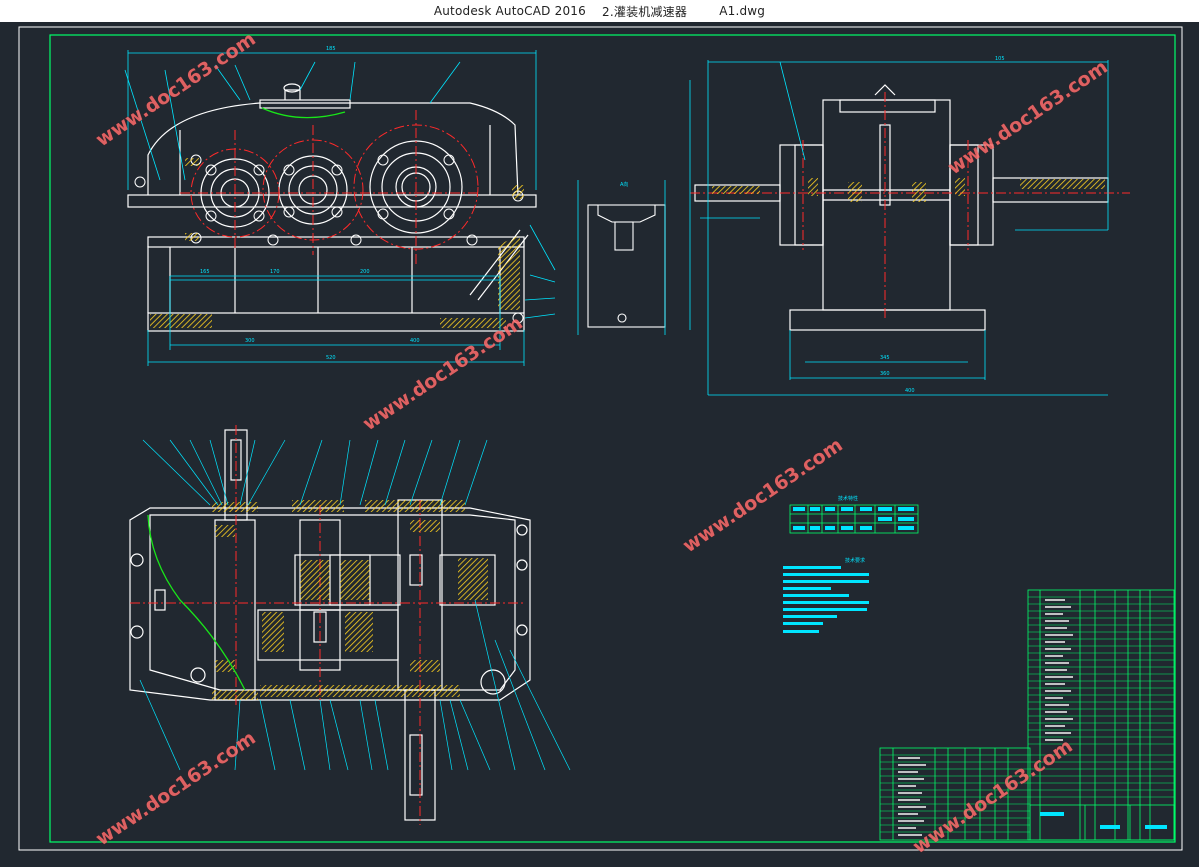 This screenshot has width=1199, height=867. Describe the element at coordinates (330, 187) in the screenshot. I see `front-view-centerlines` at that location.